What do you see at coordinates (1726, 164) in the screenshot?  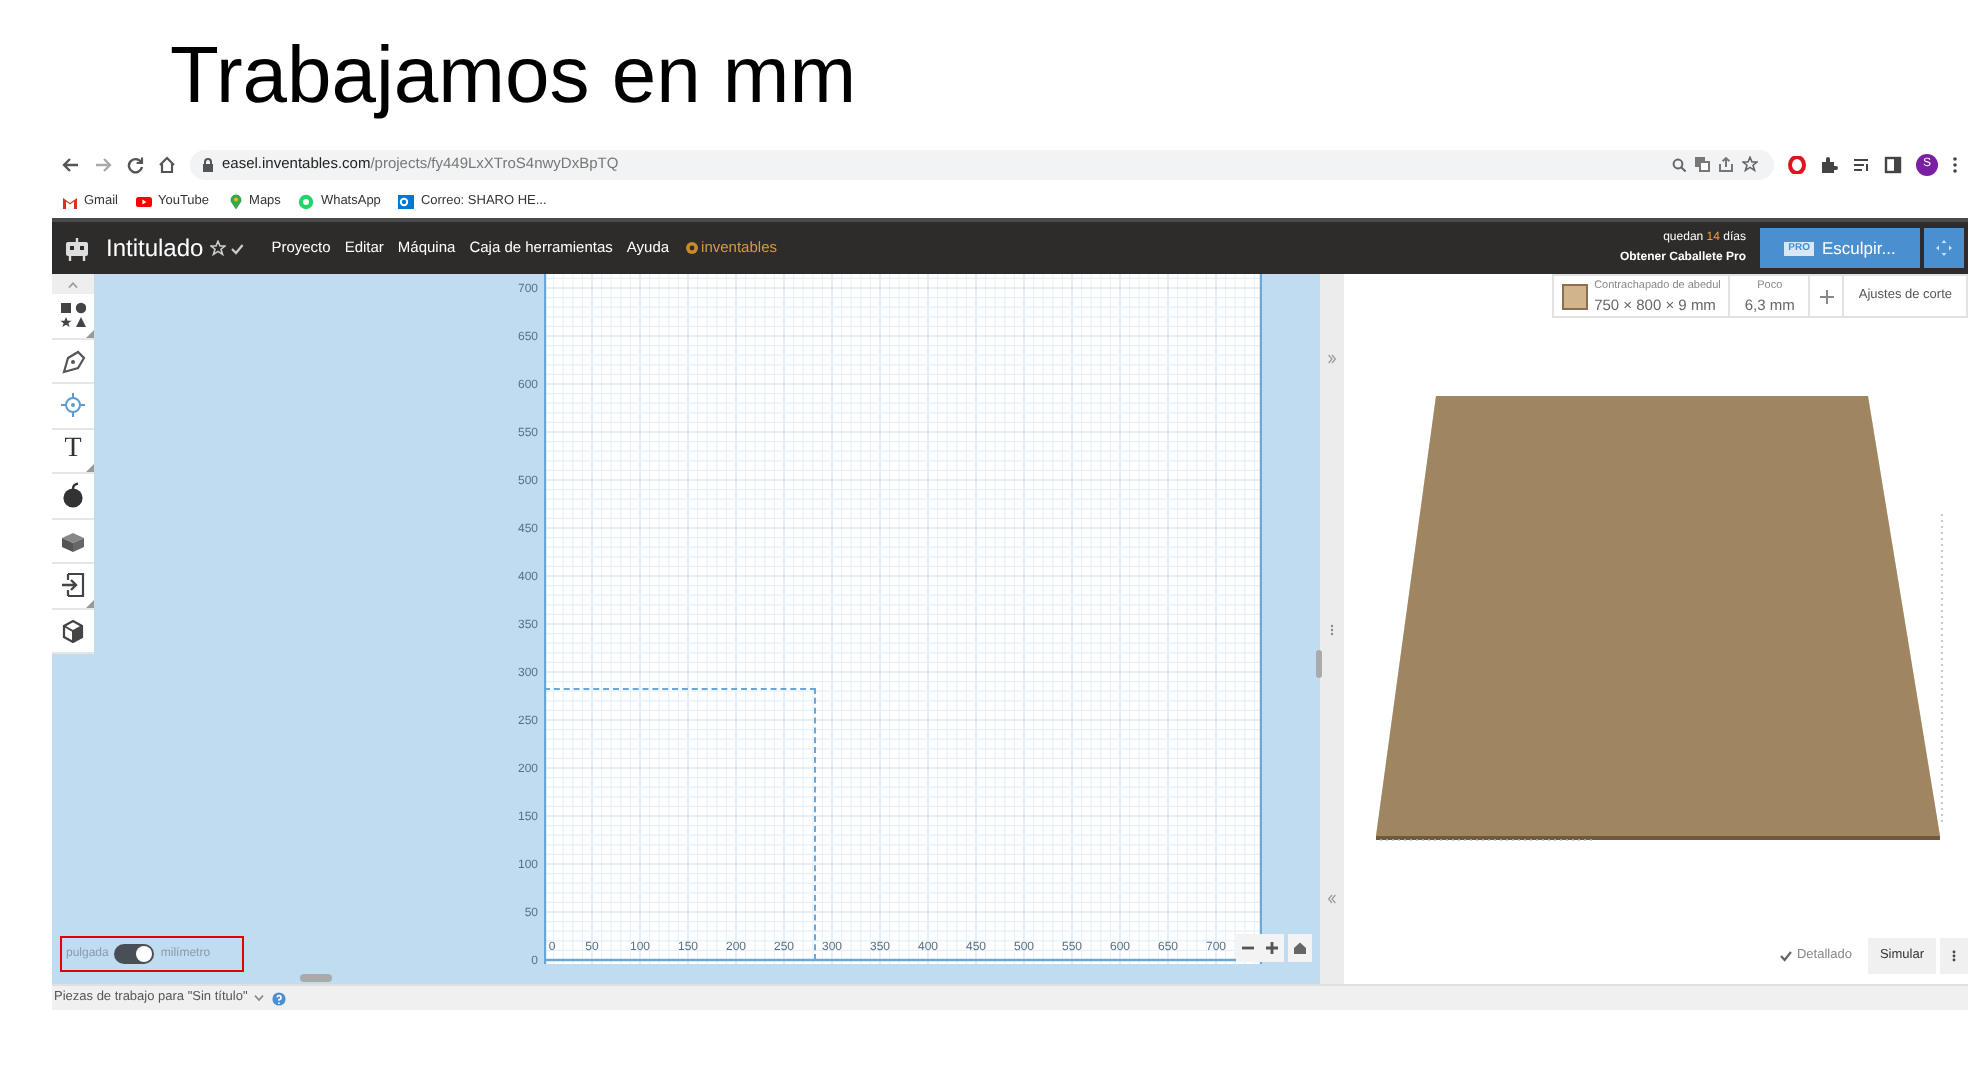 I see `share-icon` at bounding box center [1726, 164].